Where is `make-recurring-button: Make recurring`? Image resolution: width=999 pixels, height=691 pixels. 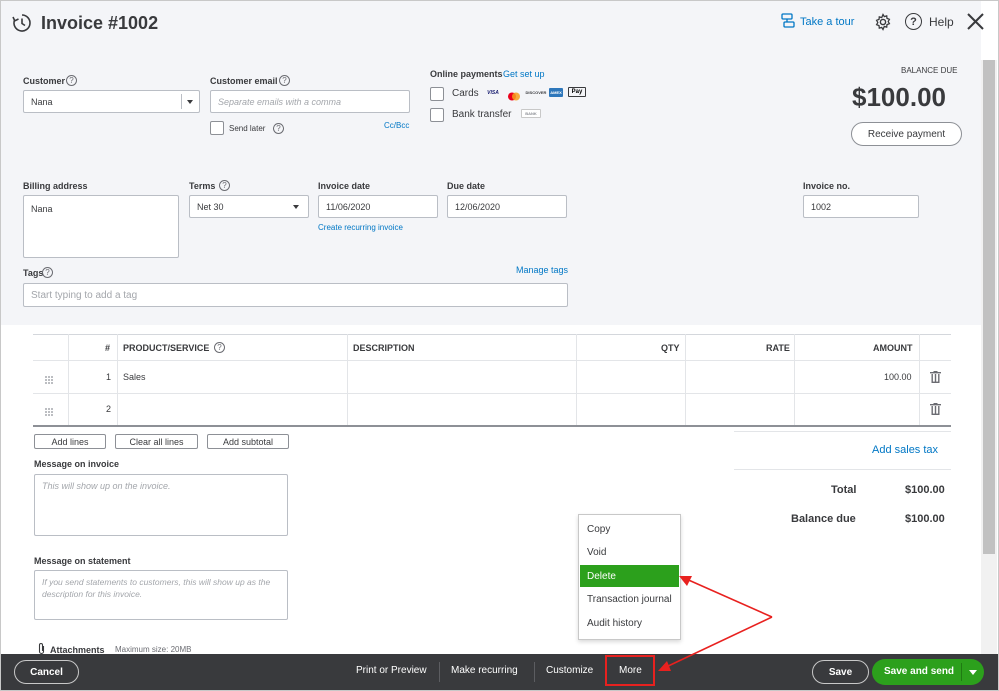 make-recurring-button: Make recurring is located at coordinates (484, 670).